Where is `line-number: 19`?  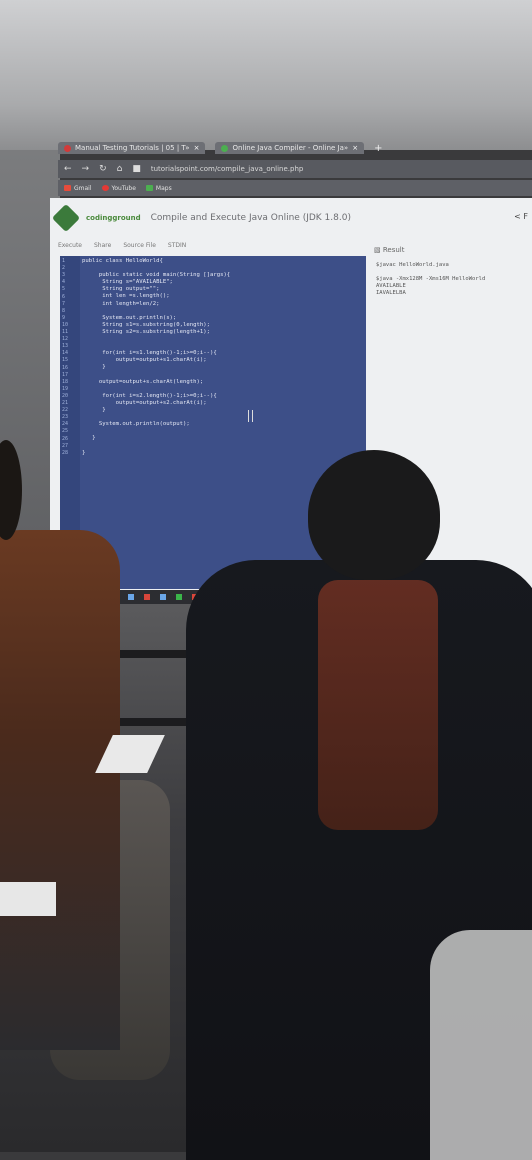 line-number: 19 is located at coordinates (65, 388).